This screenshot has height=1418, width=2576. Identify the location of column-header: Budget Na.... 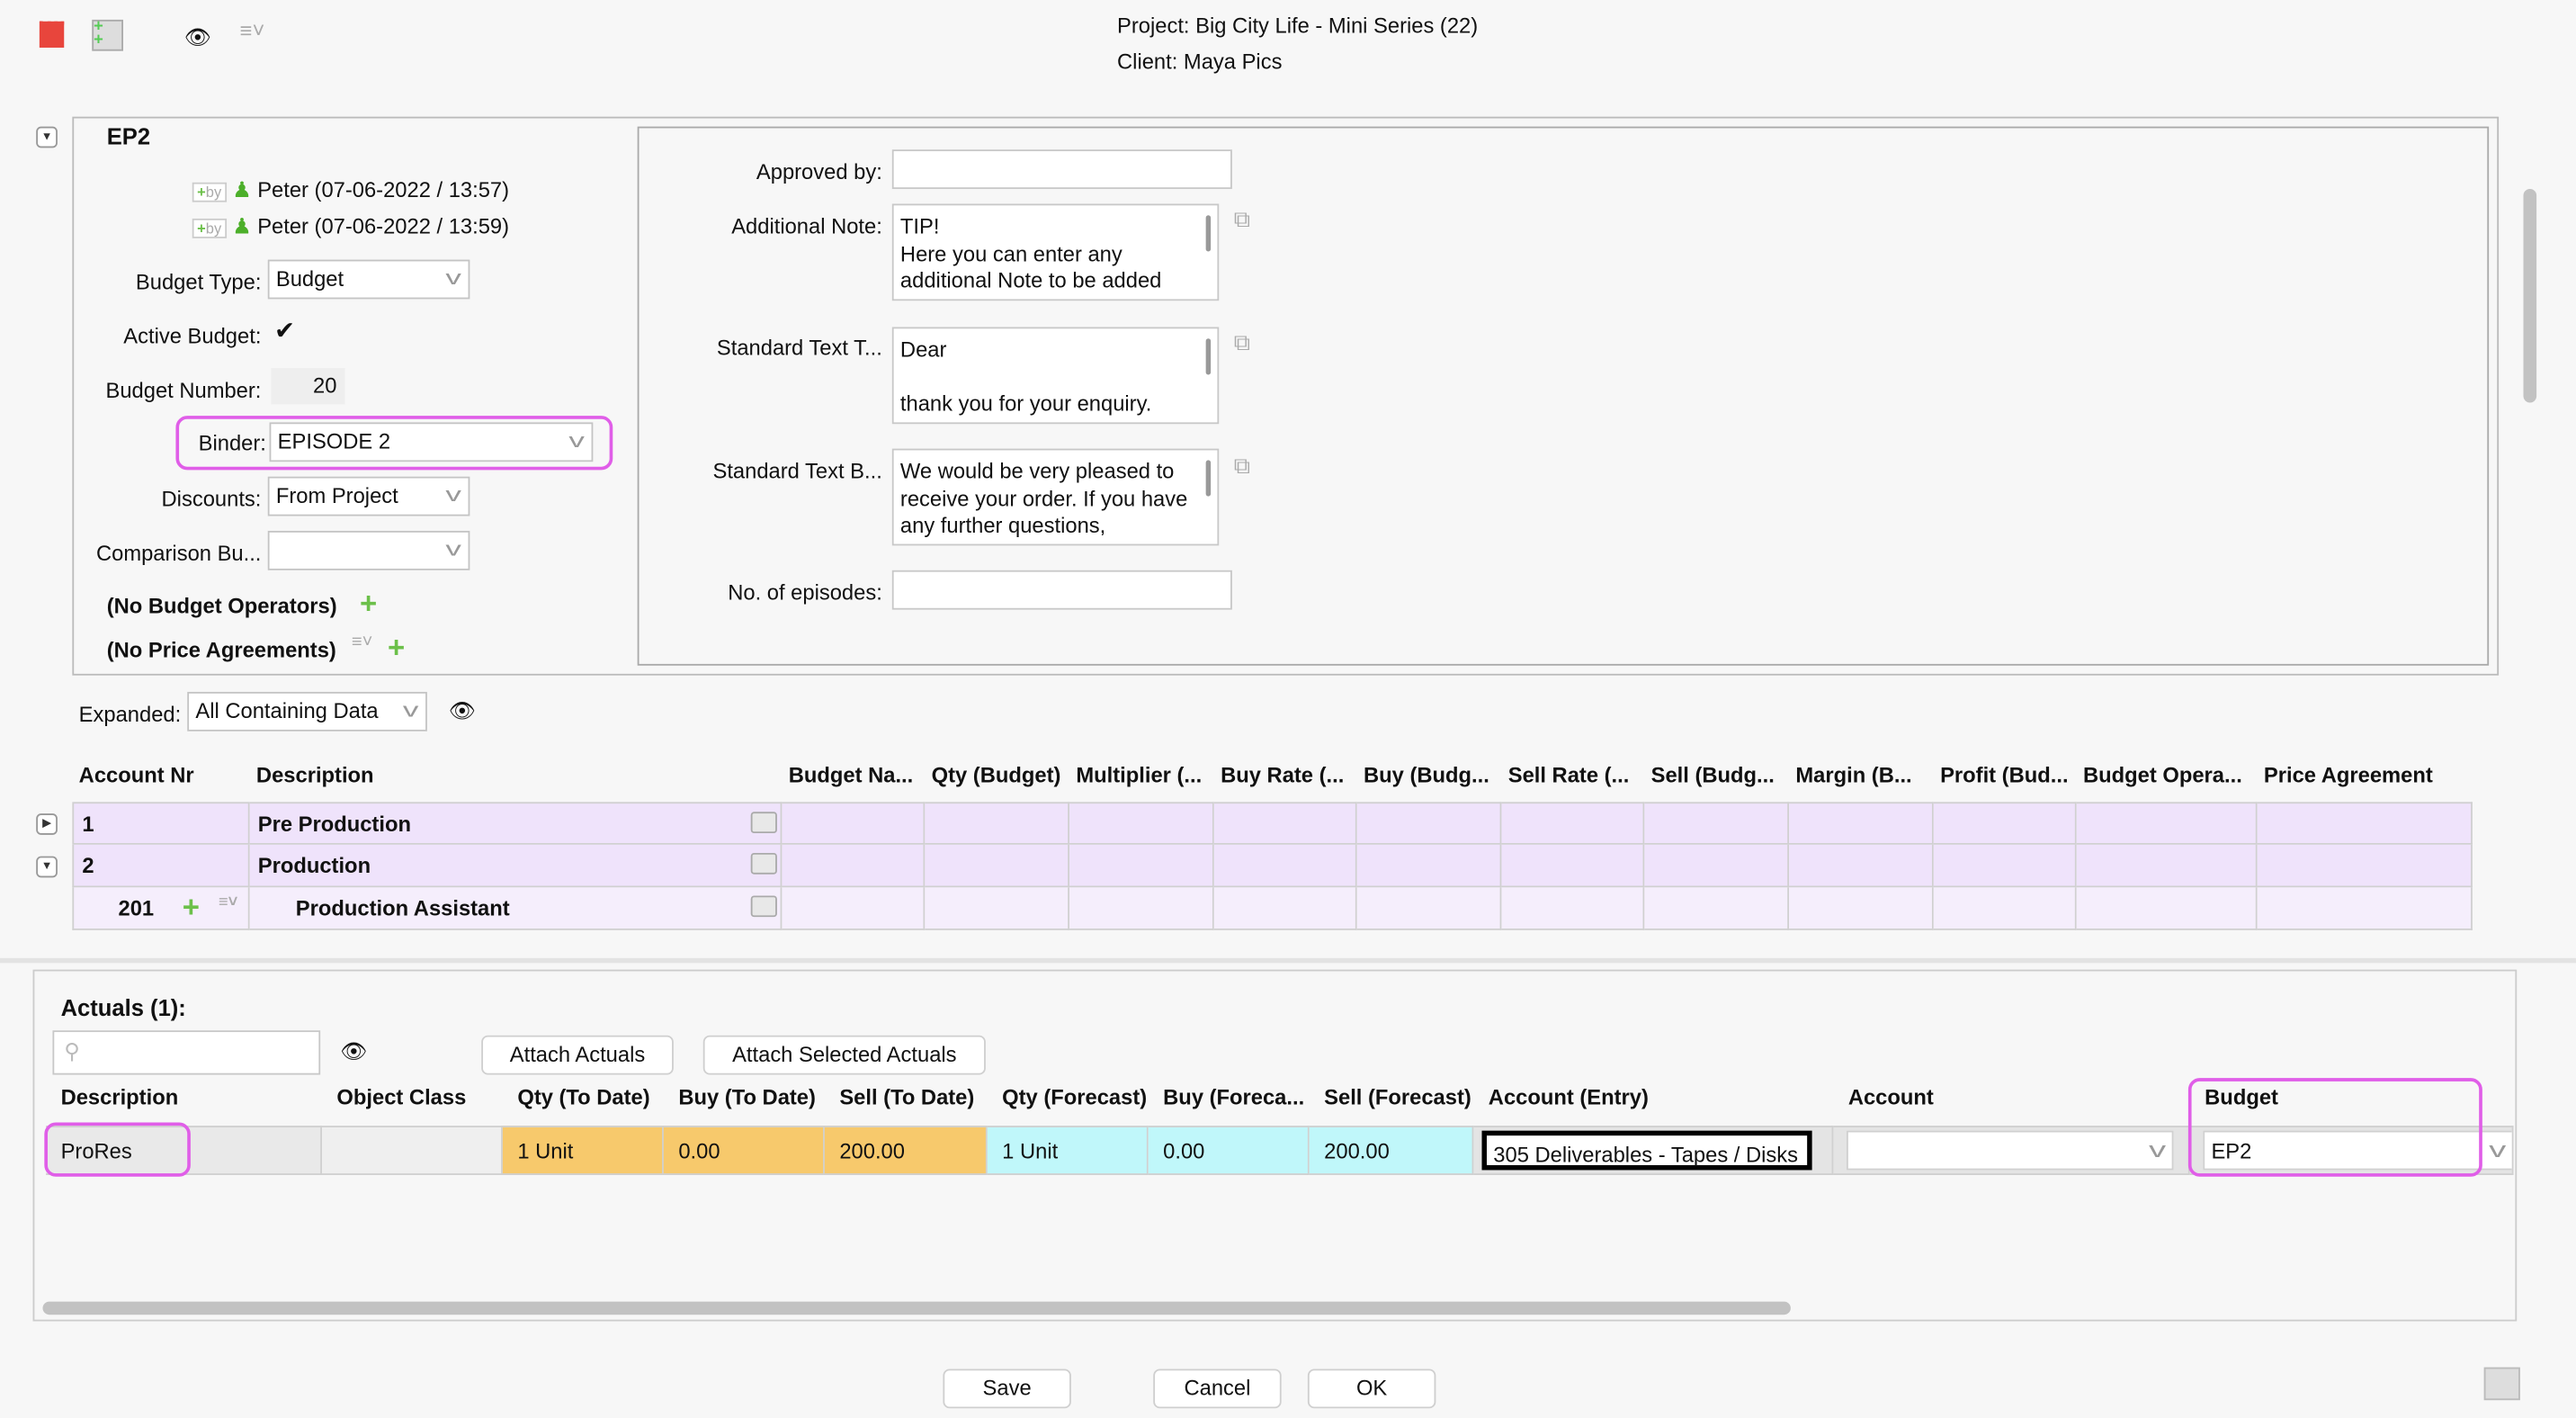
(857, 774).